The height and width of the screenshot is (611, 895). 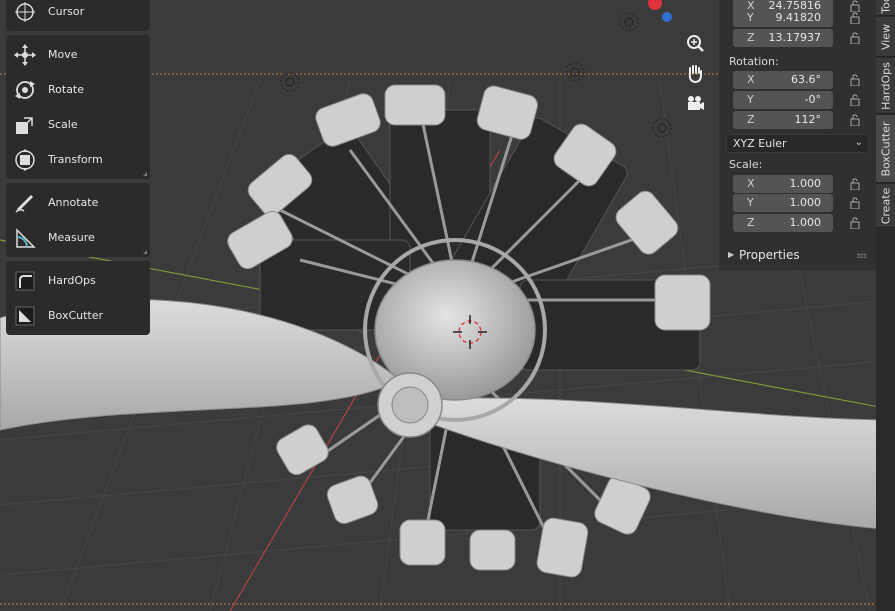 What do you see at coordinates (71, 237) in the screenshot?
I see `tool-measure-label: Measure` at bounding box center [71, 237].